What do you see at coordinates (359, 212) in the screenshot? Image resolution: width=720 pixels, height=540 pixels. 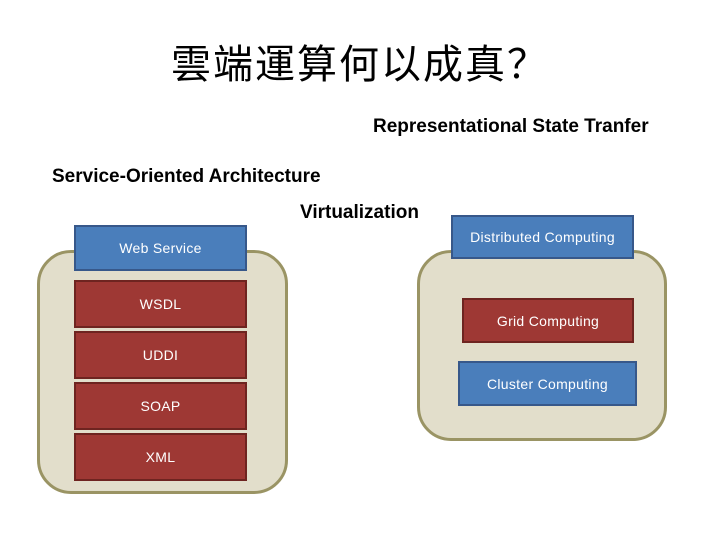 I see `label-virtualization: Virtualization` at bounding box center [359, 212].